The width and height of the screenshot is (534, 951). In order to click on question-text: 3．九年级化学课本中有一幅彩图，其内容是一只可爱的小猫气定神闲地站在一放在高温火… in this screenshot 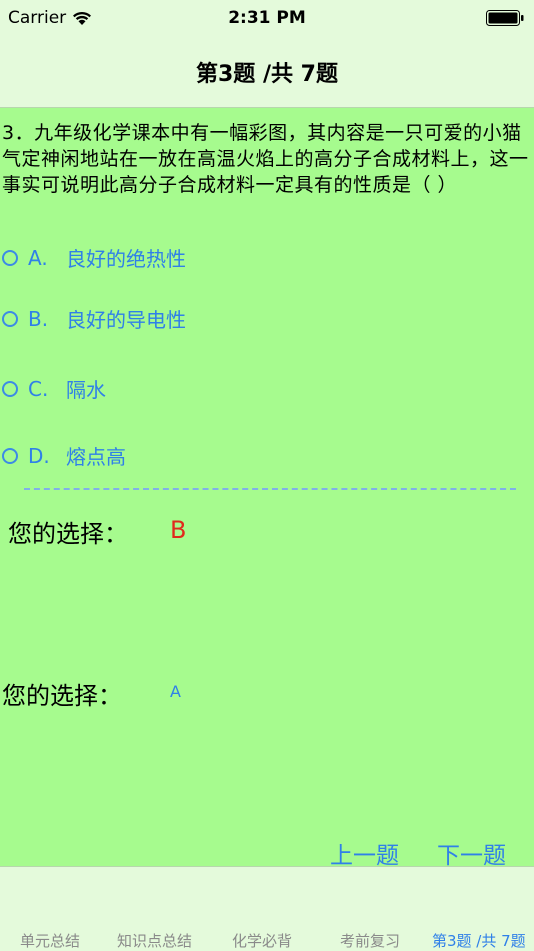, I will do `click(265, 159)`.